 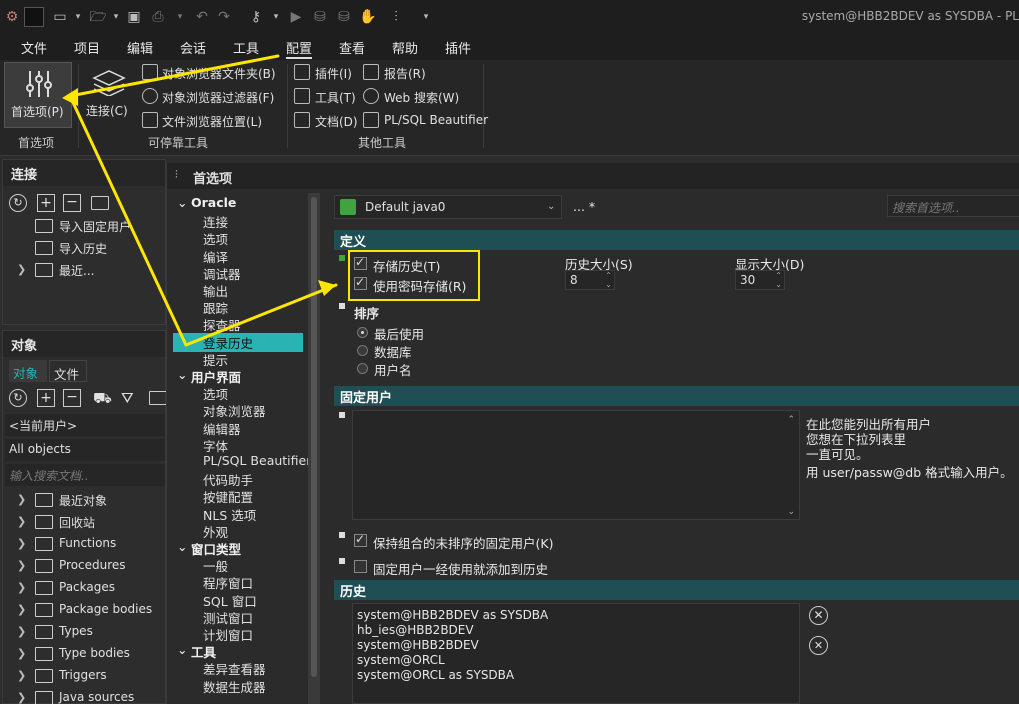 I want to click on annotation-arrows, so click(x=200, y=200).